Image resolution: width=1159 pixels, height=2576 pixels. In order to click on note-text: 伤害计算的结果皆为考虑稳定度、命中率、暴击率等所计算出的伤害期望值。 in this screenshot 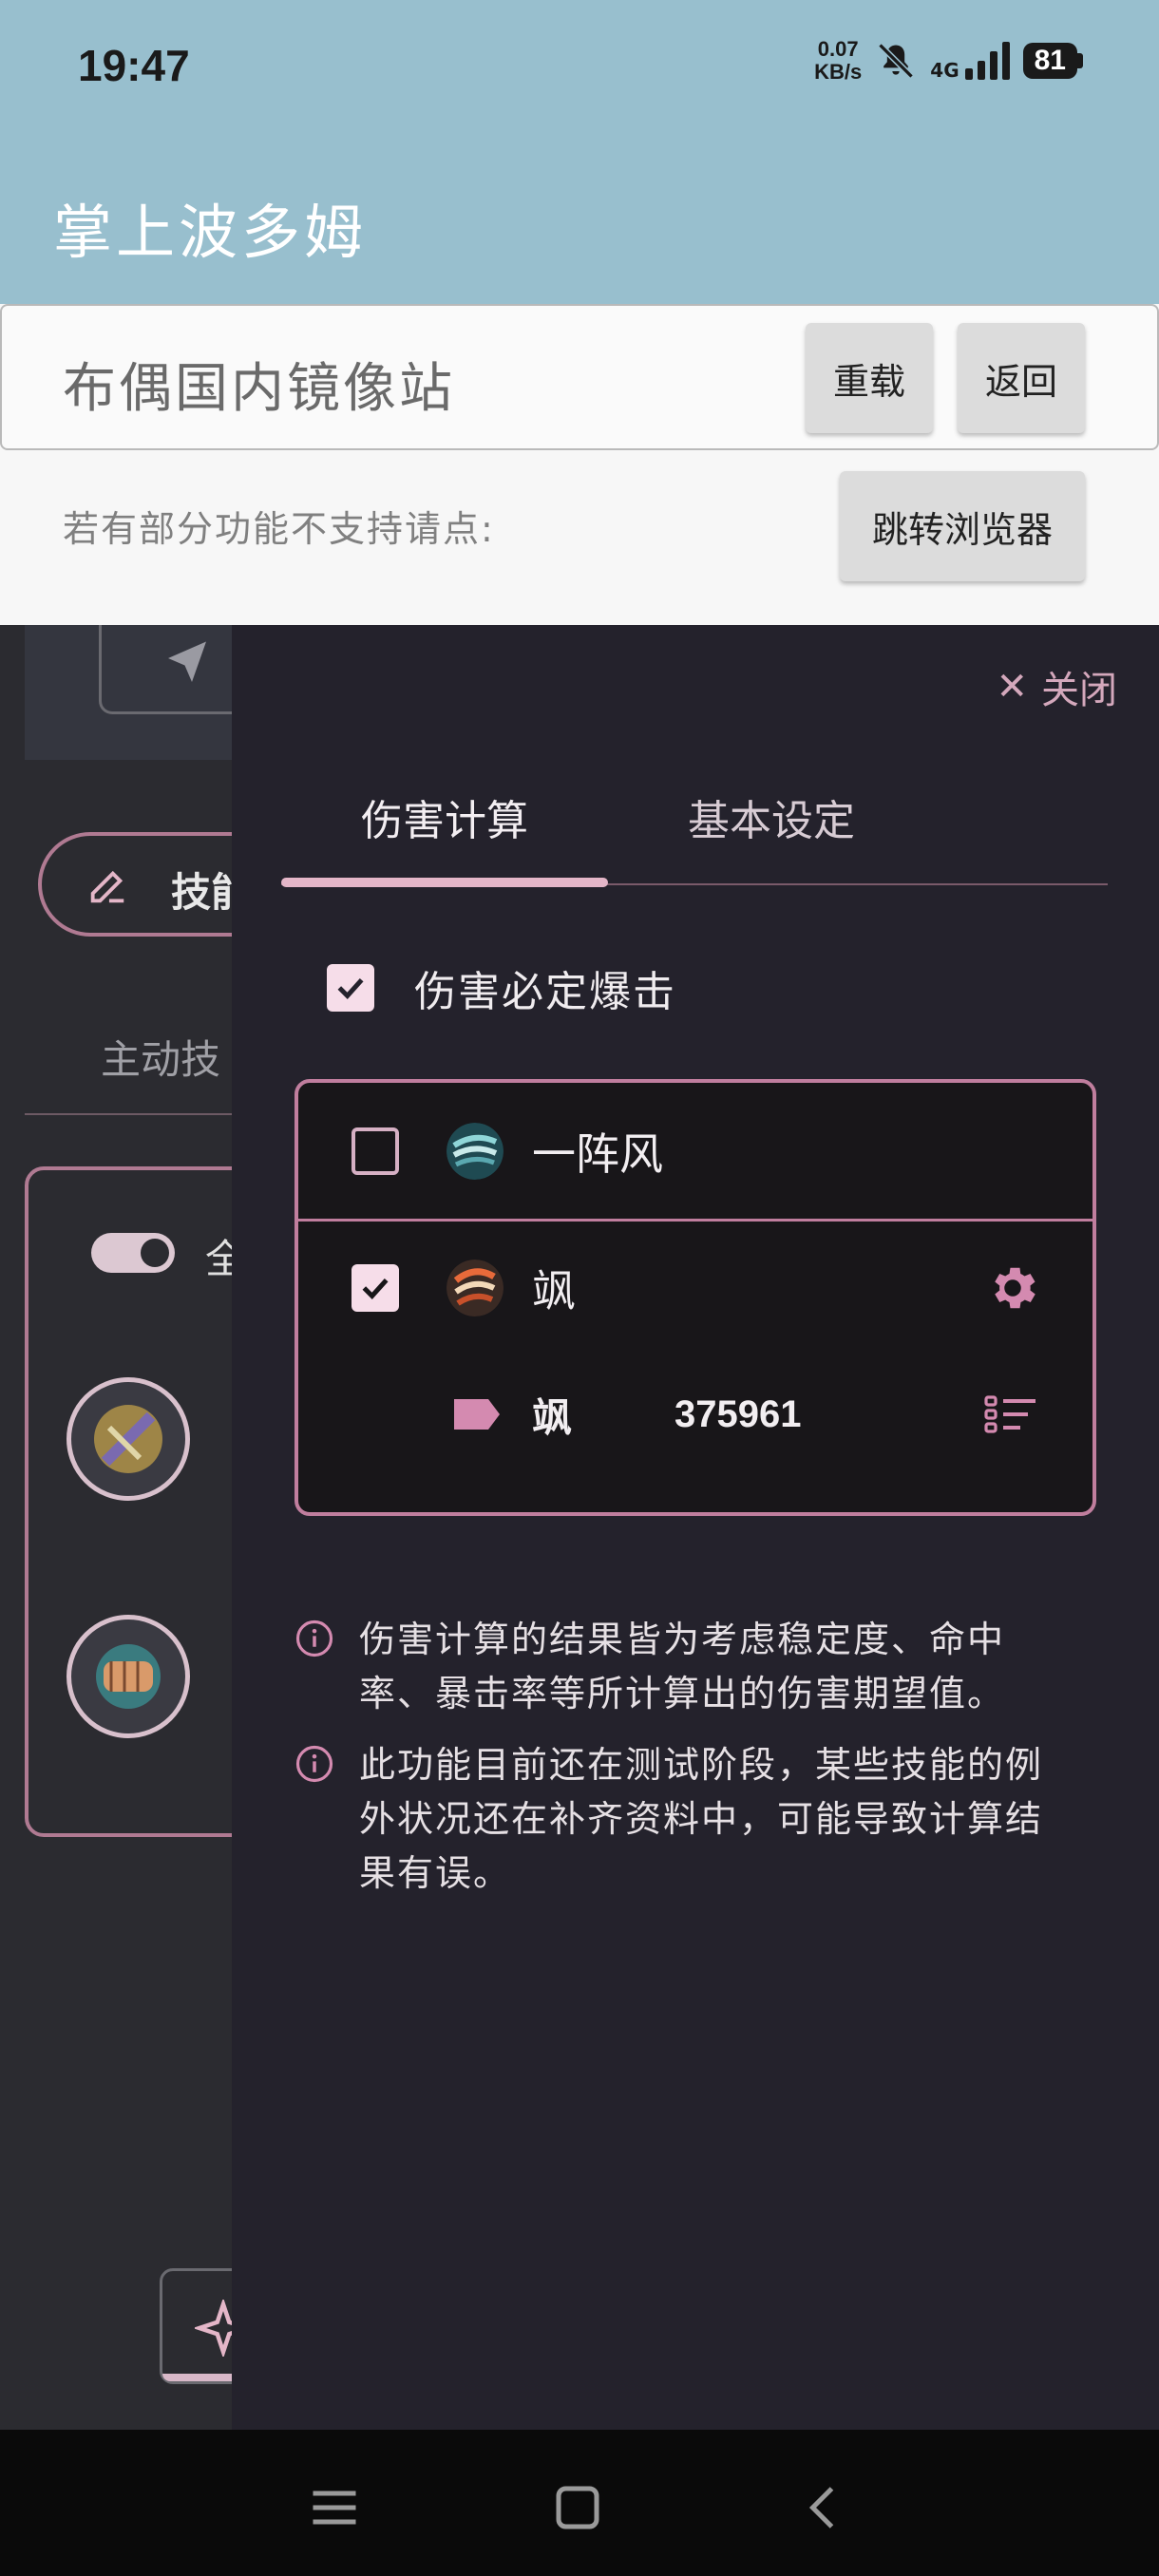, I will do `click(682, 1666)`.